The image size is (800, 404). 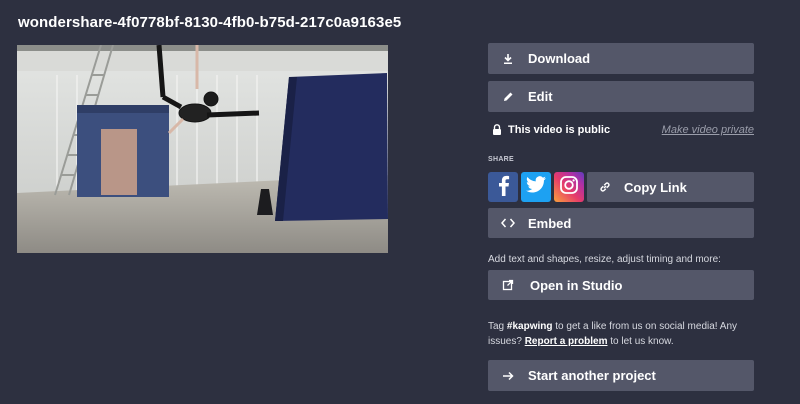 I want to click on facebook-share-button, so click(x=503, y=187).